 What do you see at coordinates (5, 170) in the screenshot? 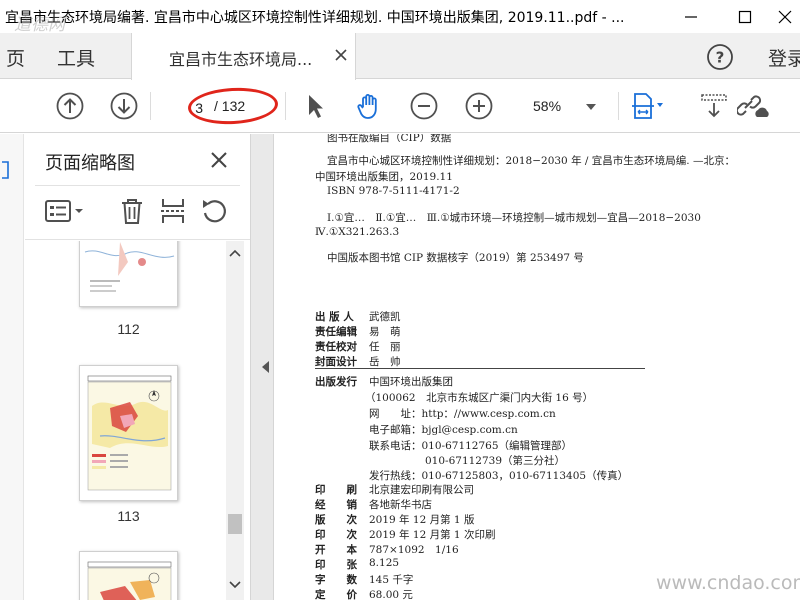
I see `page-thumbnails-nav-icon` at bounding box center [5, 170].